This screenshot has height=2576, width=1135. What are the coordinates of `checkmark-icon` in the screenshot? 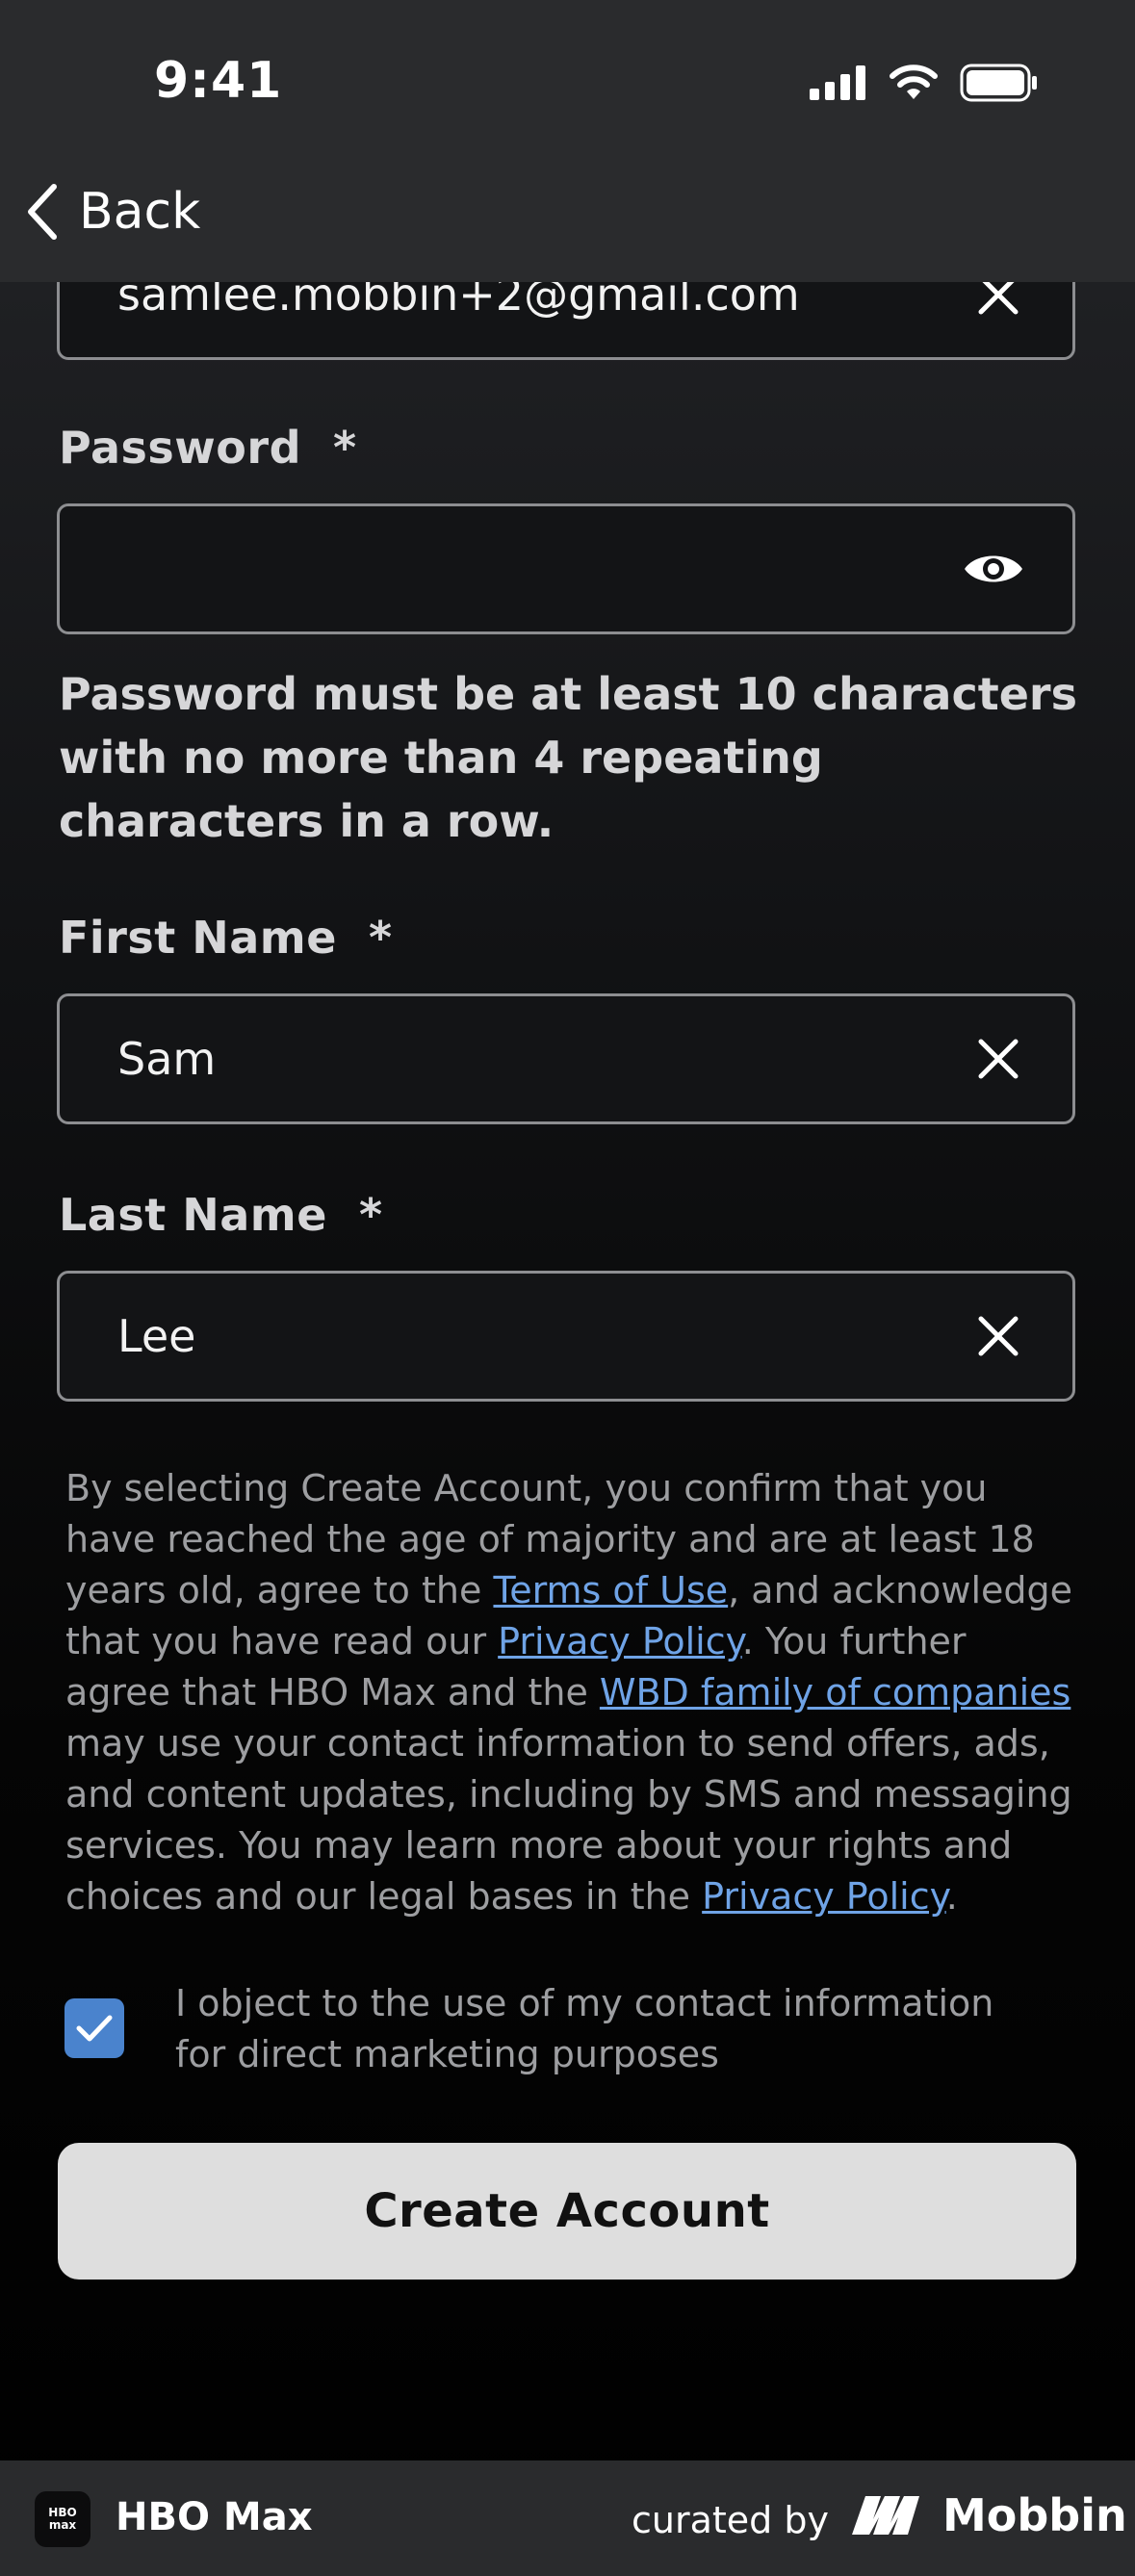 It's located at (94, 2028).